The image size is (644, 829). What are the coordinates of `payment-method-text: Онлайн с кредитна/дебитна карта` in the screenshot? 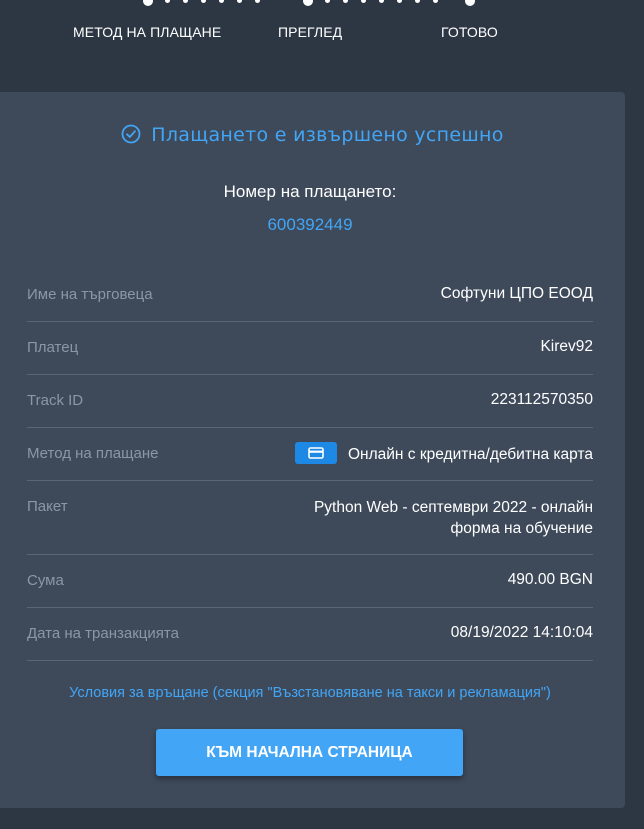 It's located at (470, 454).